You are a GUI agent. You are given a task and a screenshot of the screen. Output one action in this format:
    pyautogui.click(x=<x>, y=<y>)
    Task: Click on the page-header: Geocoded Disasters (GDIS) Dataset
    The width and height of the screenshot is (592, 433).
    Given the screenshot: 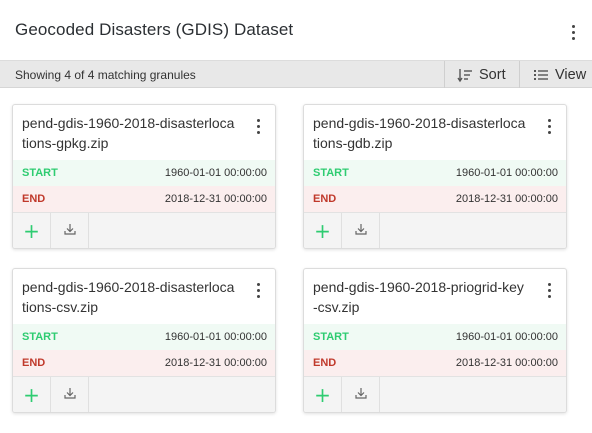 What is the action you would take?
    pyautogui.click(x=296, y=30)
    